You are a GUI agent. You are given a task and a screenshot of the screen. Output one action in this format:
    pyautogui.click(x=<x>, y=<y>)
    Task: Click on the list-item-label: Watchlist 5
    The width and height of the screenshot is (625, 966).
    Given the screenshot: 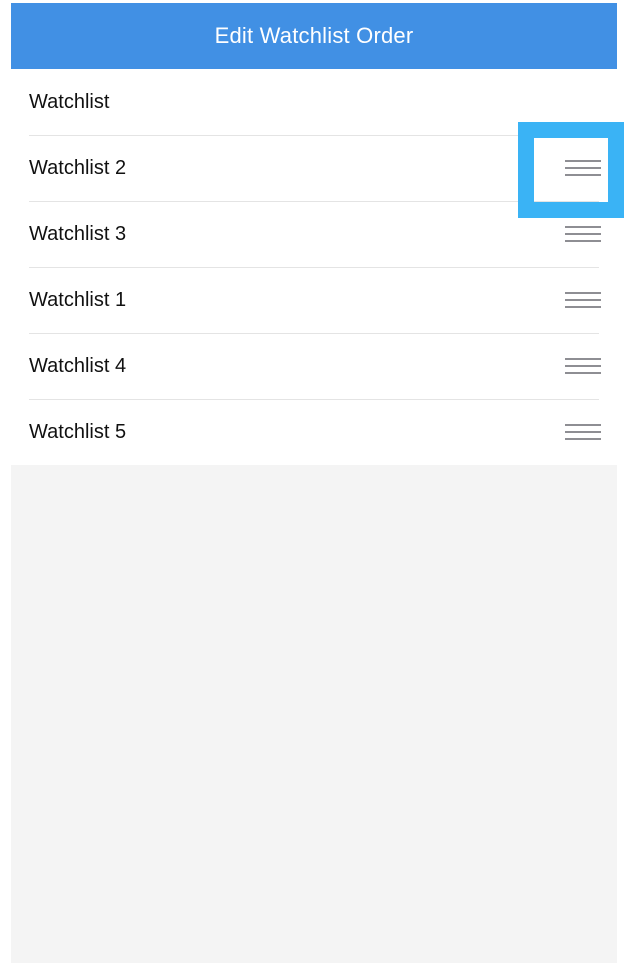 What is the action you would take?
    pyautogui.click(x=78, y=431)
    